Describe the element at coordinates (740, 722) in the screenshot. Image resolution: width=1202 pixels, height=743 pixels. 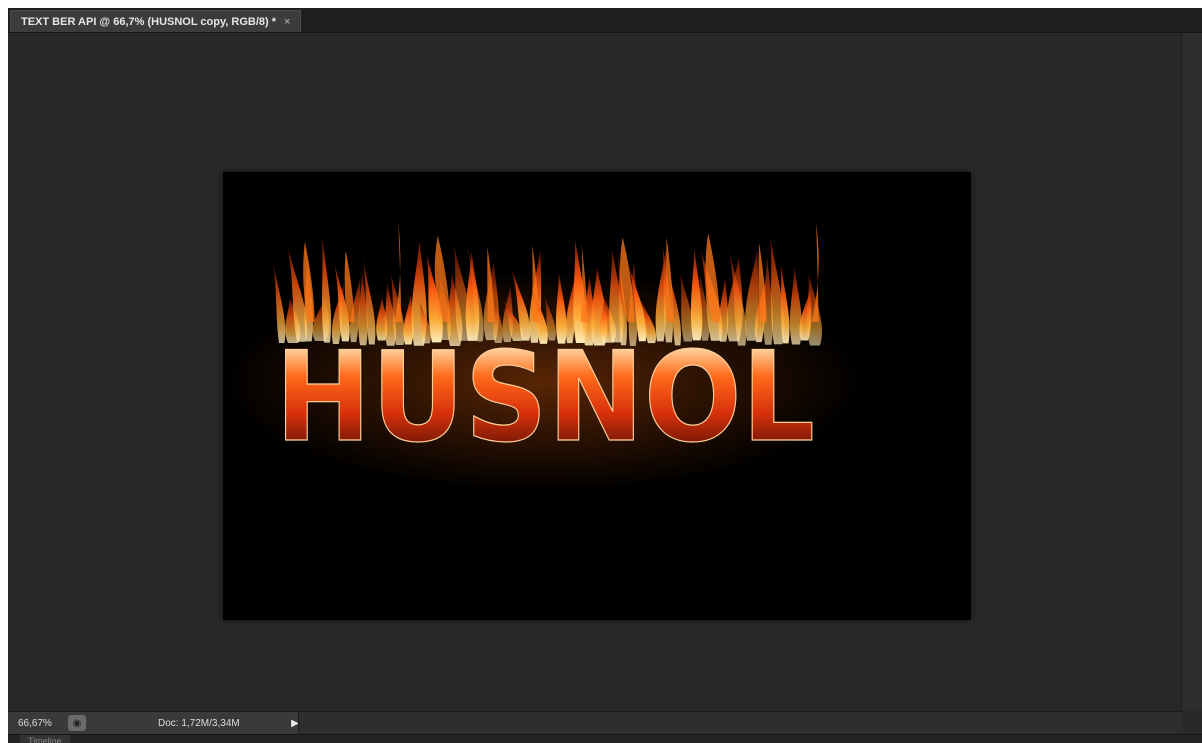
I see `horizontal-scrollbar` at that location.